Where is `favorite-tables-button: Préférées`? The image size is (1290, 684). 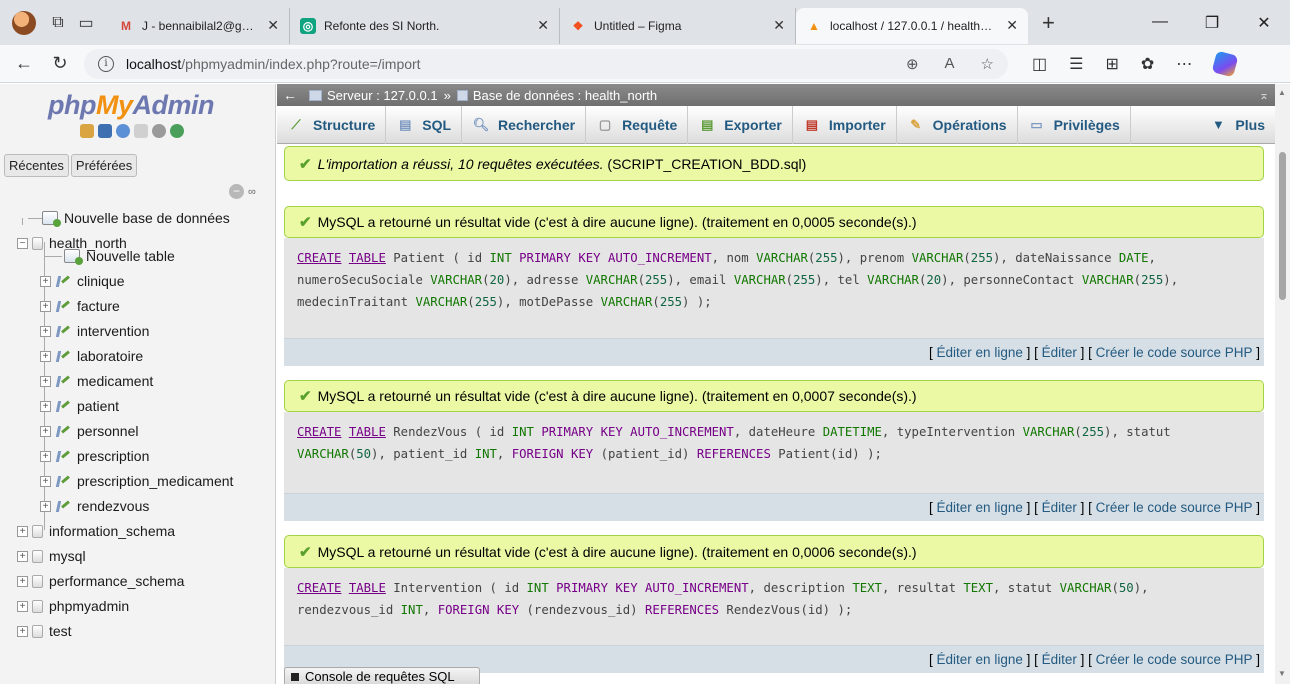
favorite-tables-button: Préférées is located at coordinates (104, 165).